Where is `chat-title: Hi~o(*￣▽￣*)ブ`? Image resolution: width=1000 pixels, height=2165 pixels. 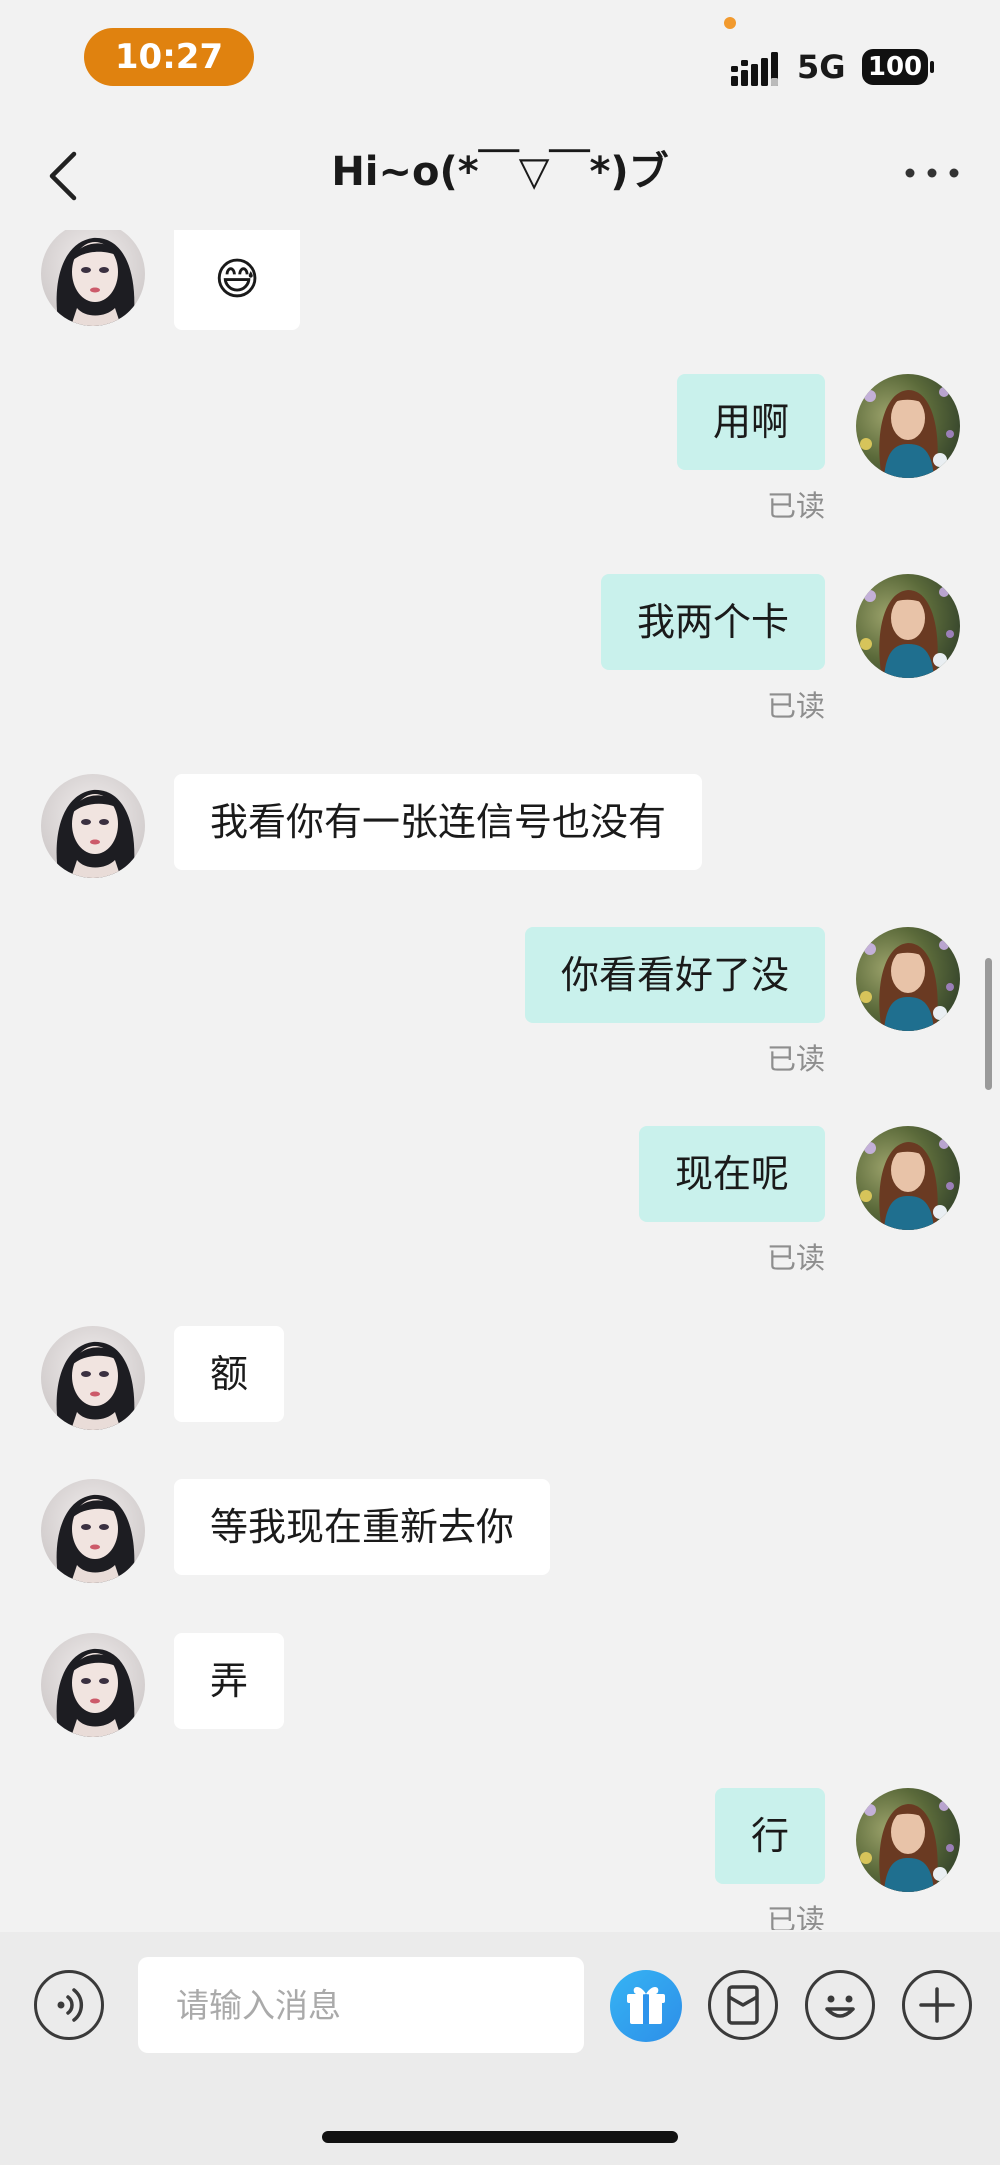
chat-title: Hi~o(*￣▽￣*)ブ is located at coordinates (500, 172).